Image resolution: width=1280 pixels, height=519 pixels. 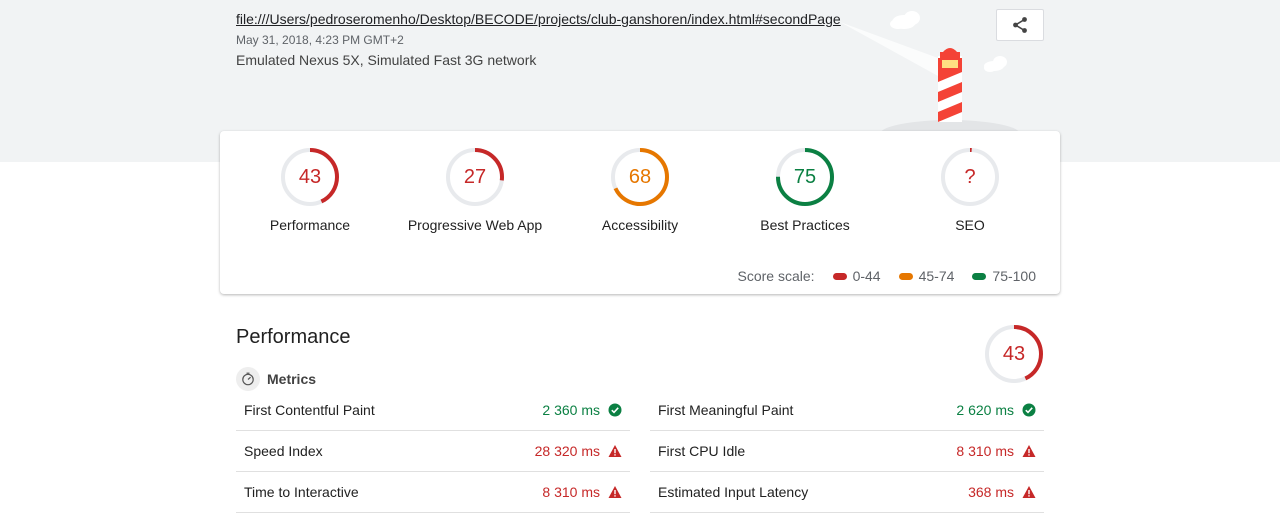 What do you see at coordinates (887, 276) in the screenshot?
I see `score-scale: Score scale: 0-44 45-74 75-100` at bounding box center [887, 276].